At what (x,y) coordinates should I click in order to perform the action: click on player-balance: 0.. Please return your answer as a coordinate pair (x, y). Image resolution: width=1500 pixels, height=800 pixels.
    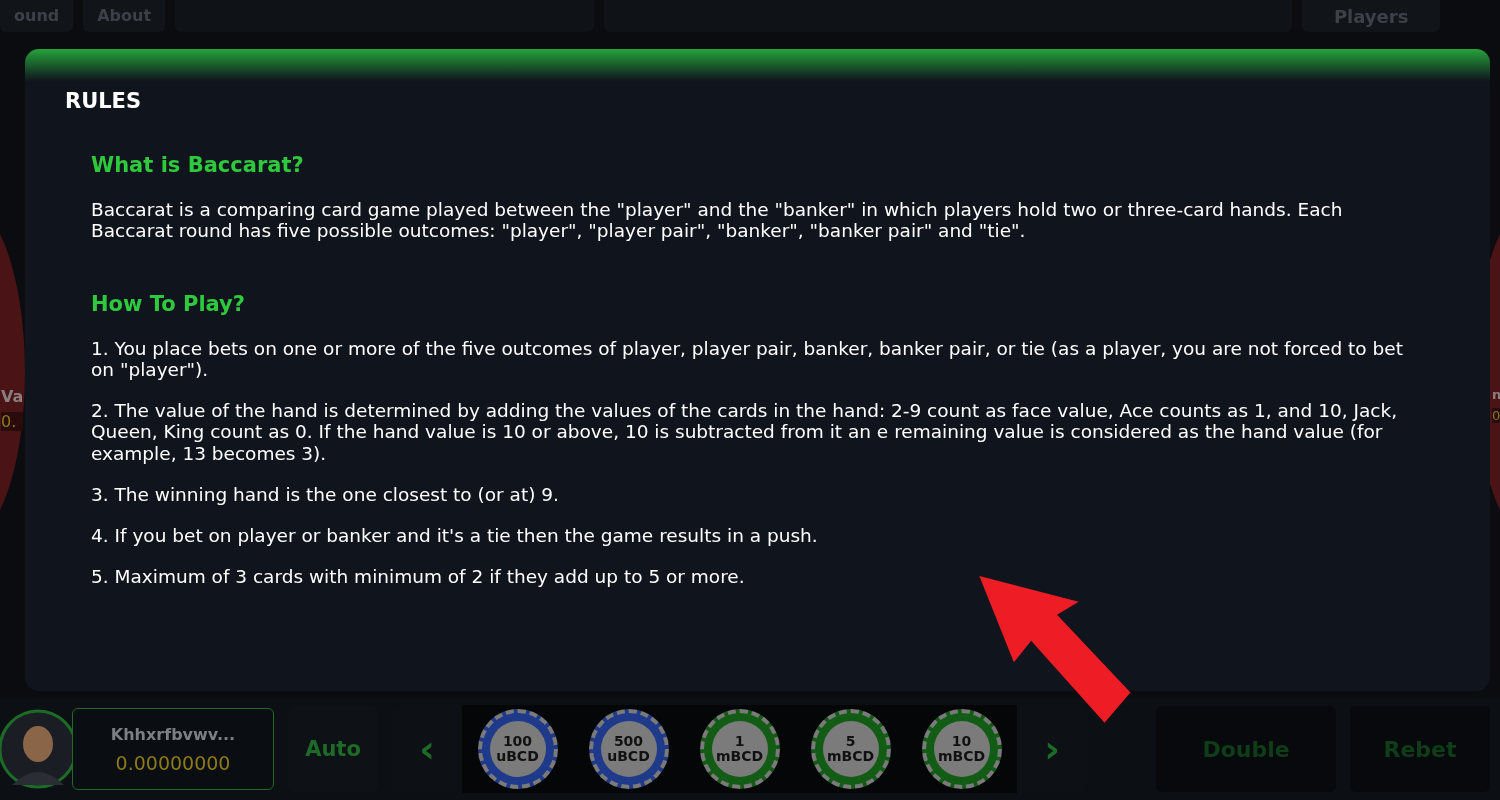
    Looking at the image, I should click on (12, 421).